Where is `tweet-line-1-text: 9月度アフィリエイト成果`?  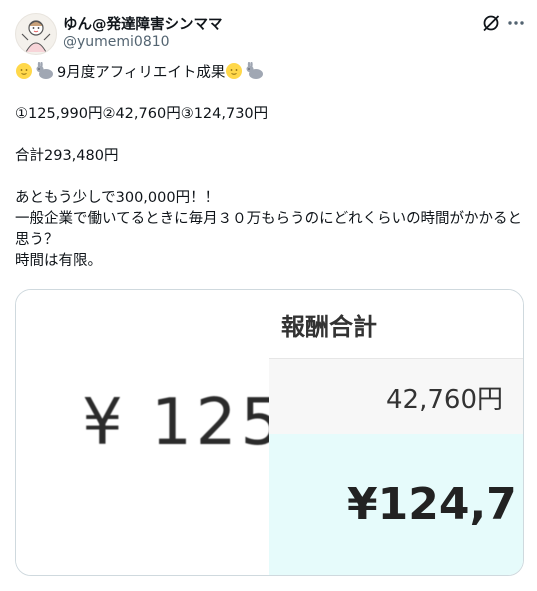 tweet-line-1-text: 9月度アフィリエイト成果 is located at coordinates (141, 73).